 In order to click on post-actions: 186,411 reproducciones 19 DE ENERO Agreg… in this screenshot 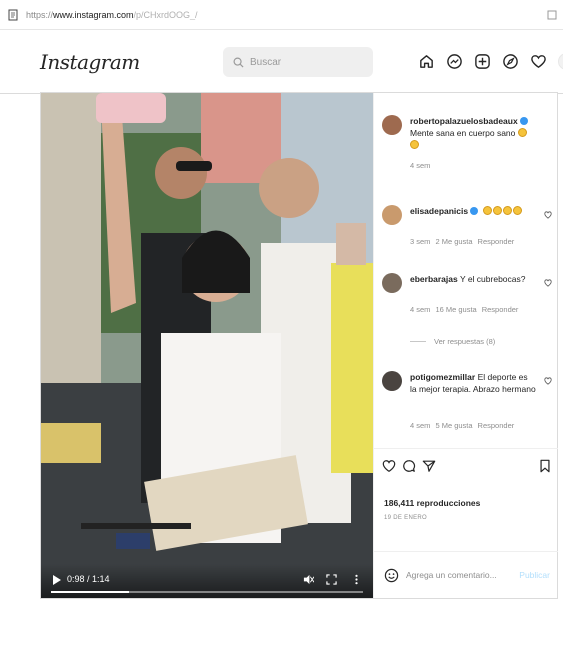, I will do `click(466, 523)`.